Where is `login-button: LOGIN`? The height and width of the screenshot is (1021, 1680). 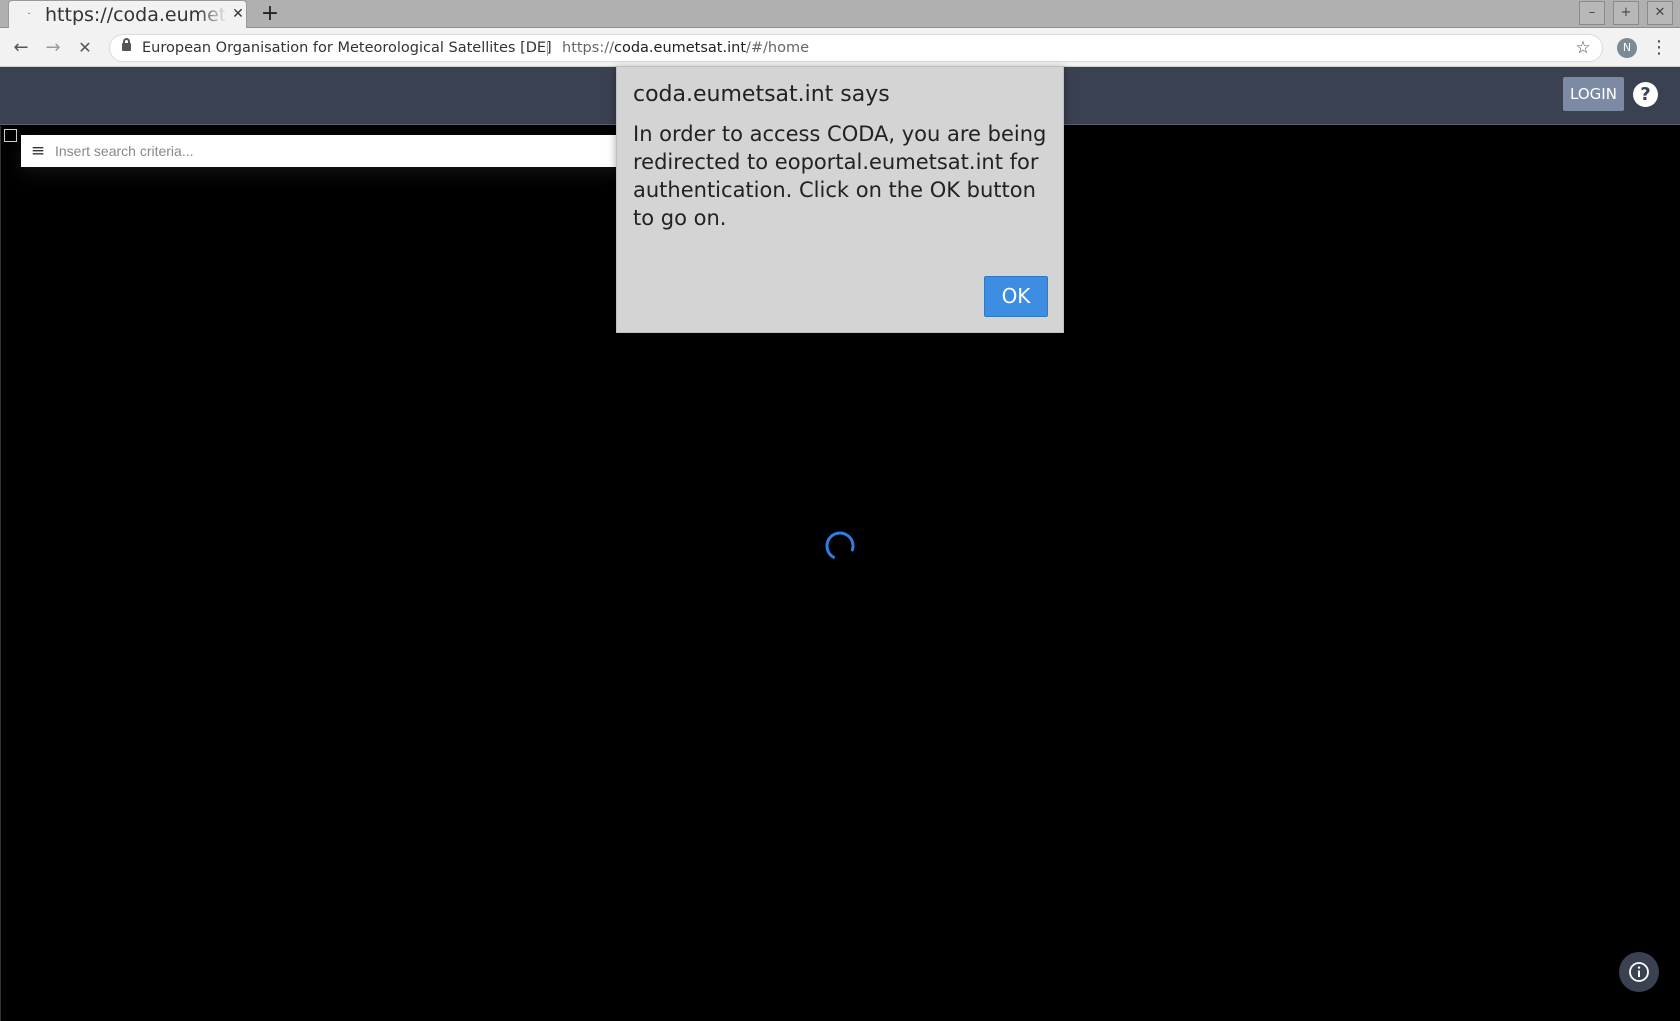 login-button: LOGIN is located at coordinates (1593, 94).